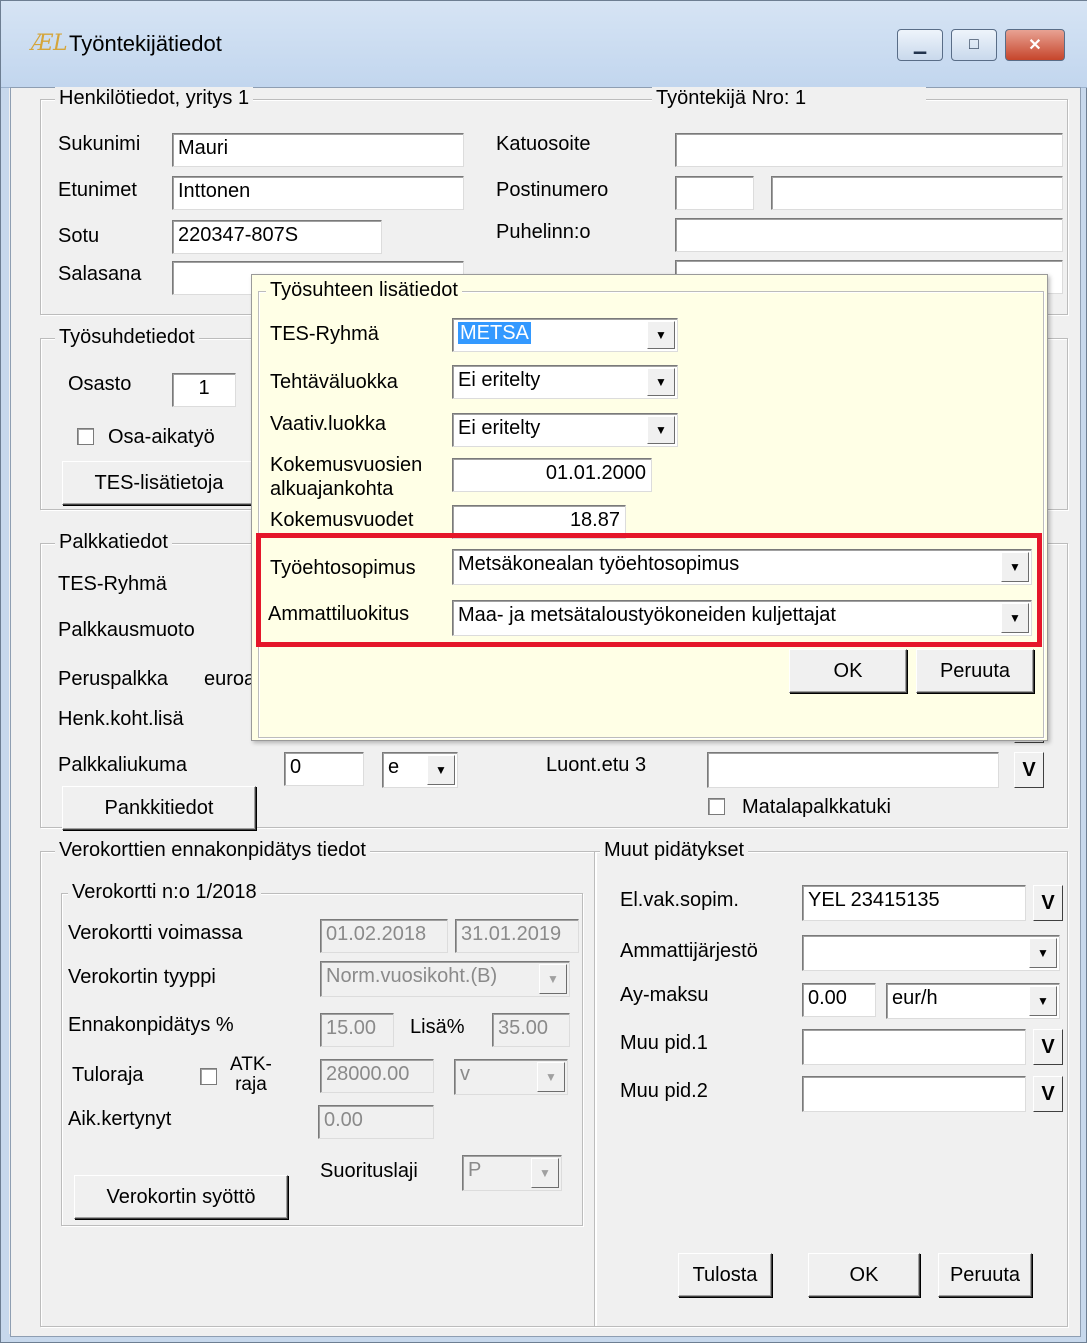 The width and height of the screenshot is (1087, 1343). Describe the element at coordinates (1029, 770) in the screenshot. I see `luont-etu3-lookup-button: V` at that location.